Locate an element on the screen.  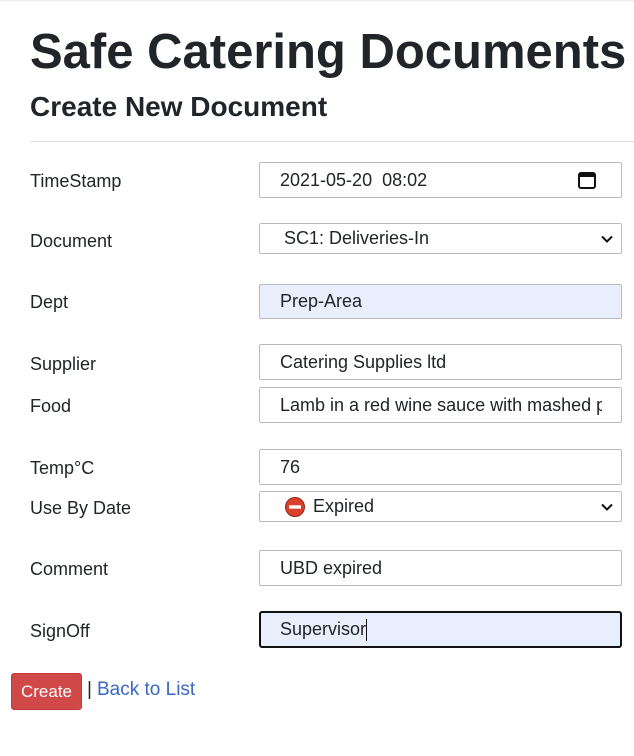
use-by-date-select: Expired is located at coordinates (440, 506).